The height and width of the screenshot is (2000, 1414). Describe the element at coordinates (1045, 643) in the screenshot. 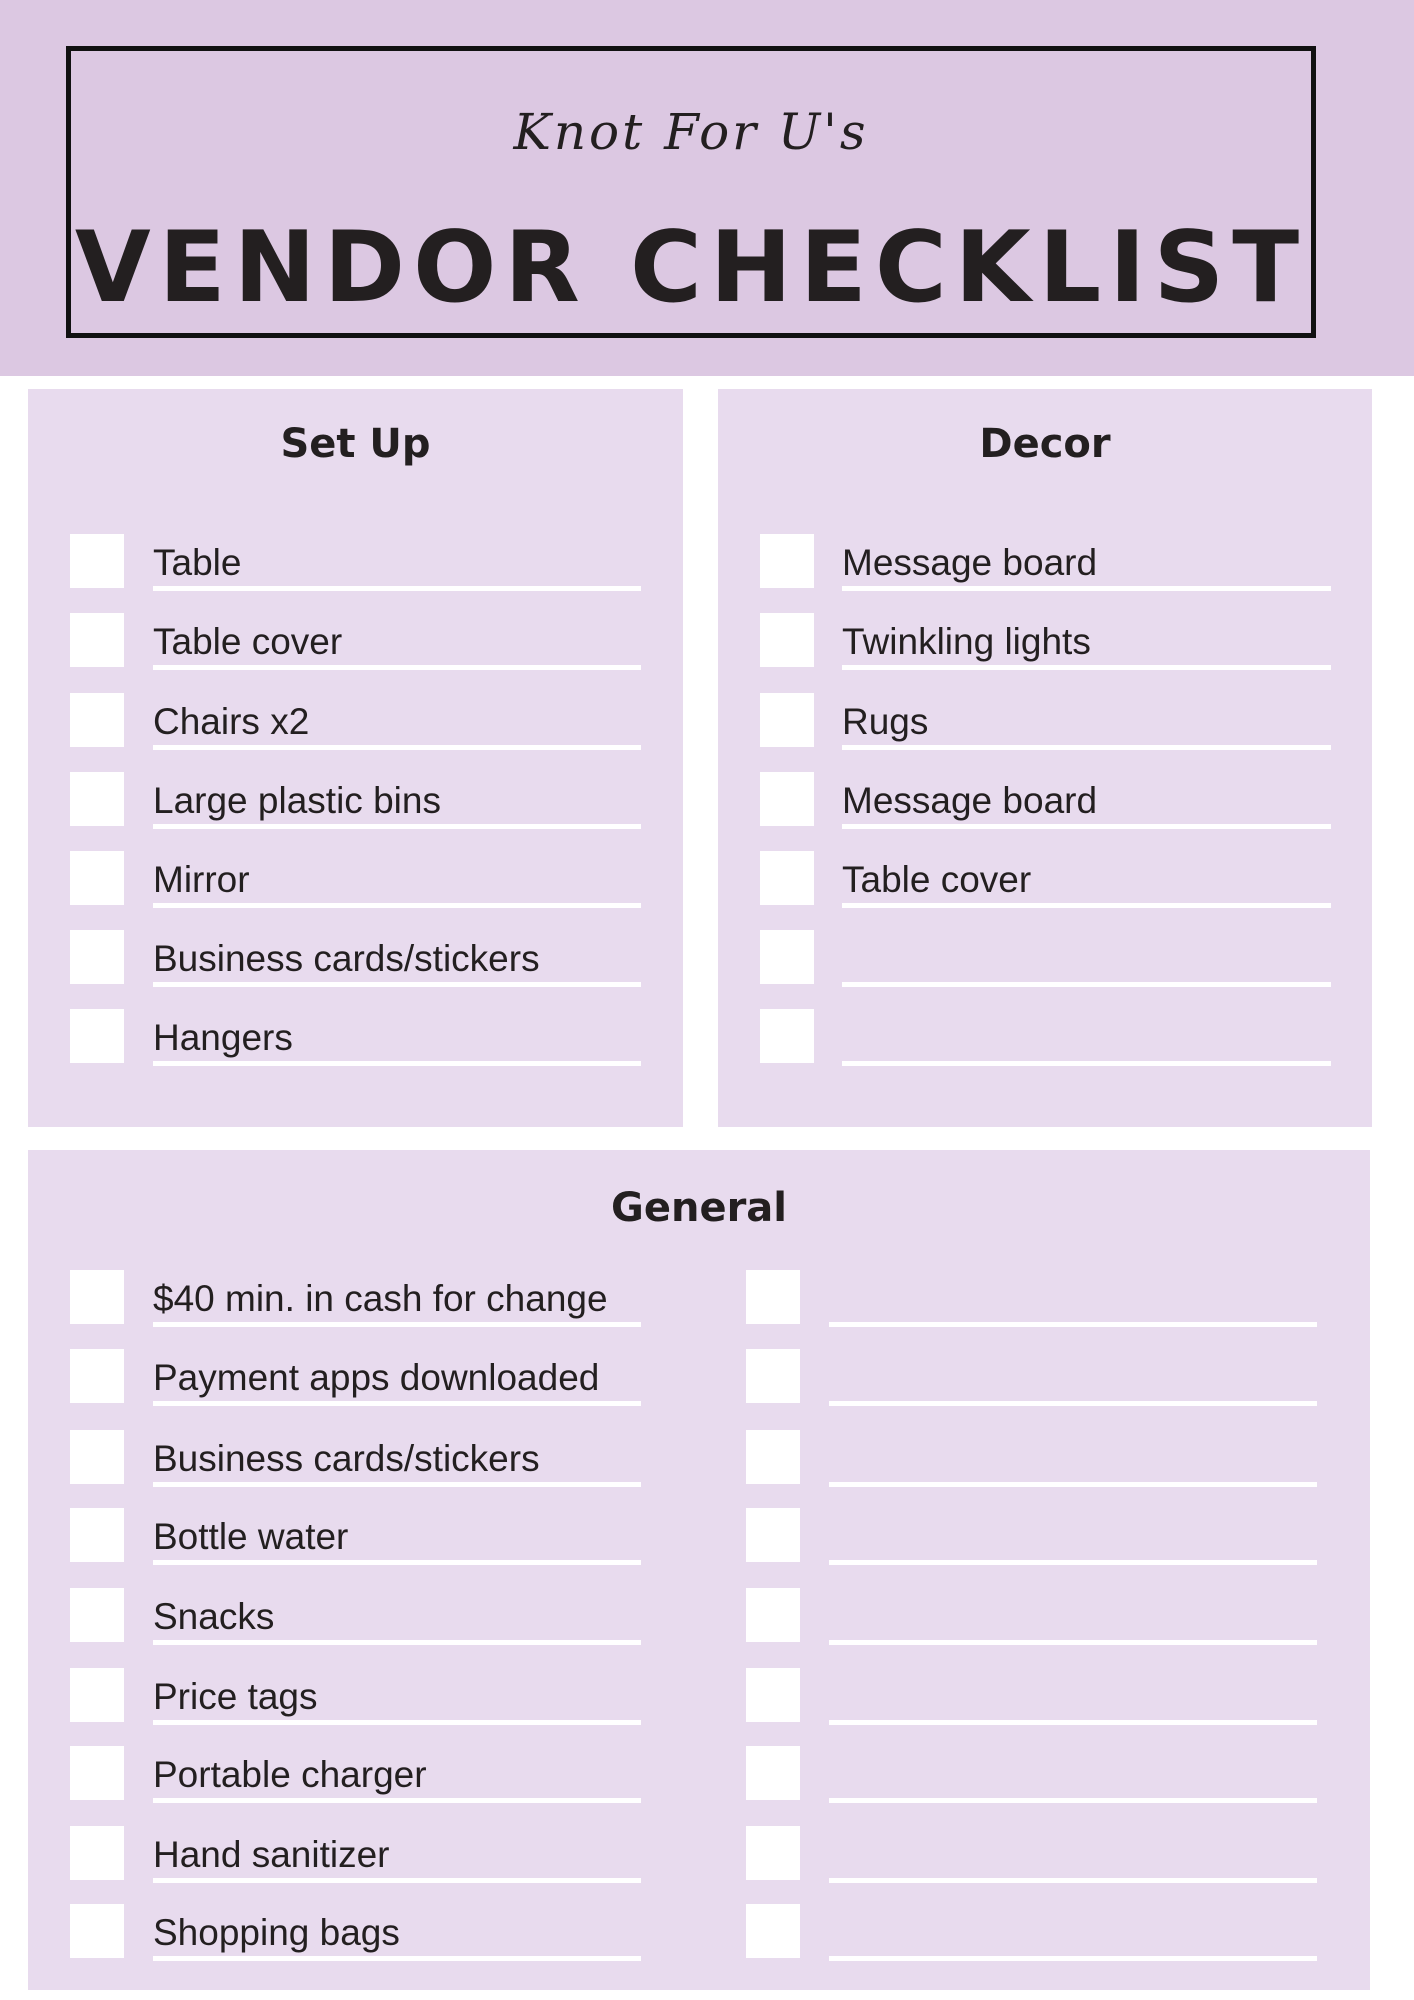

I see `decor-item: Twinkling lights` at that location.